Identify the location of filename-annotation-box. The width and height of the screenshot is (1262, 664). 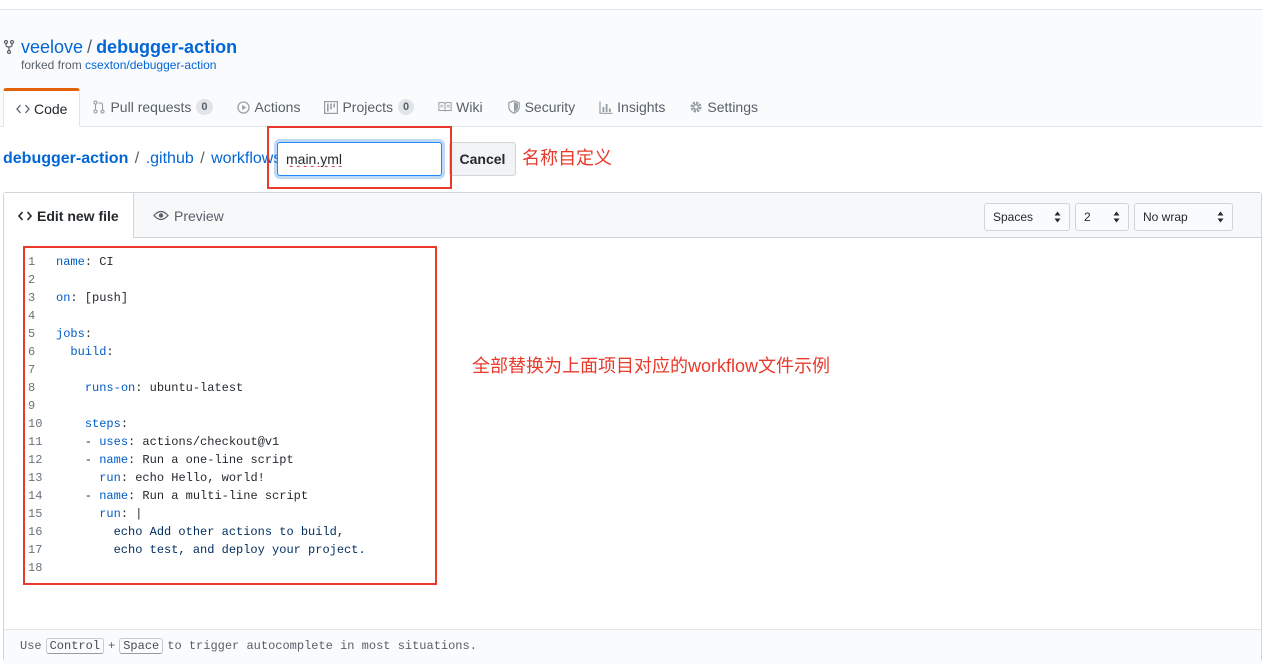
(359, 157).